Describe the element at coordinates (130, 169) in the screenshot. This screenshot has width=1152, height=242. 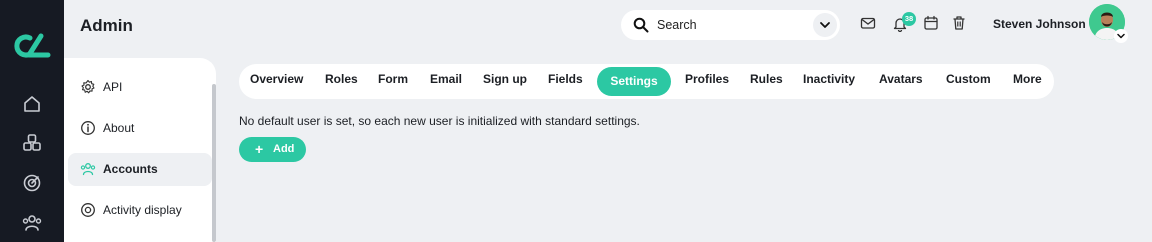
I see `sidebar-item-label: Accounts` at that location.